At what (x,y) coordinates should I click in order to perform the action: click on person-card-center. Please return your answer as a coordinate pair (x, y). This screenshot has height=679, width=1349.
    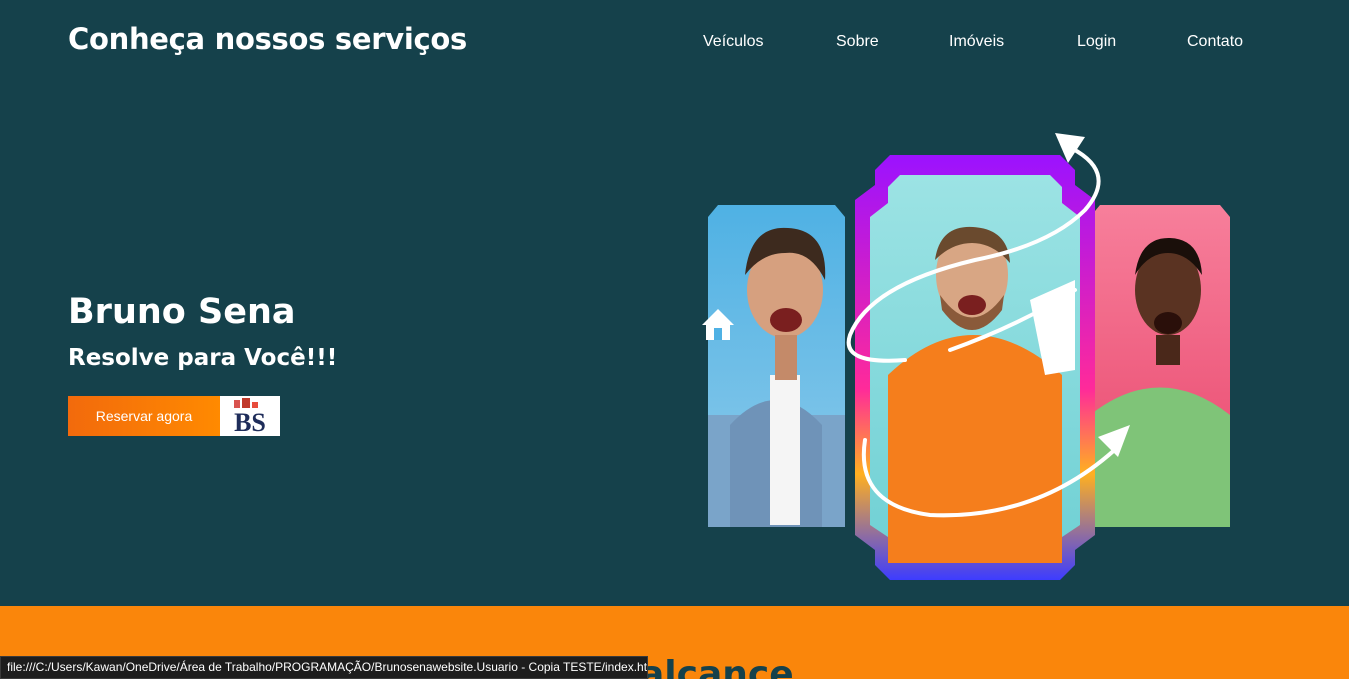
    Looking at the image, I should click on (975, 367).